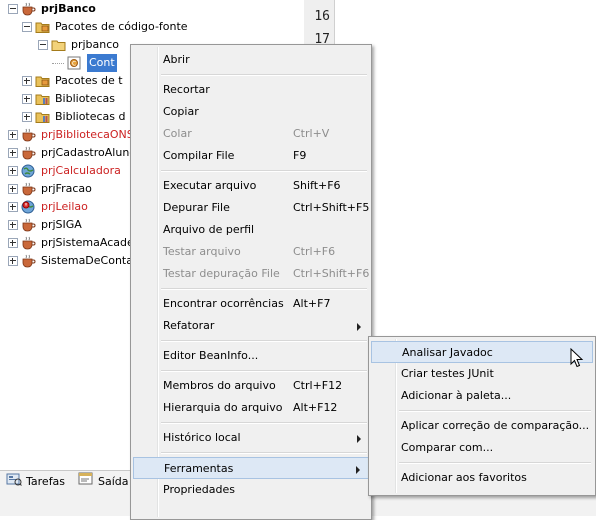 The image size is (596, 520). I want to click on tab-saida-label: Saída, so click(113, 481).